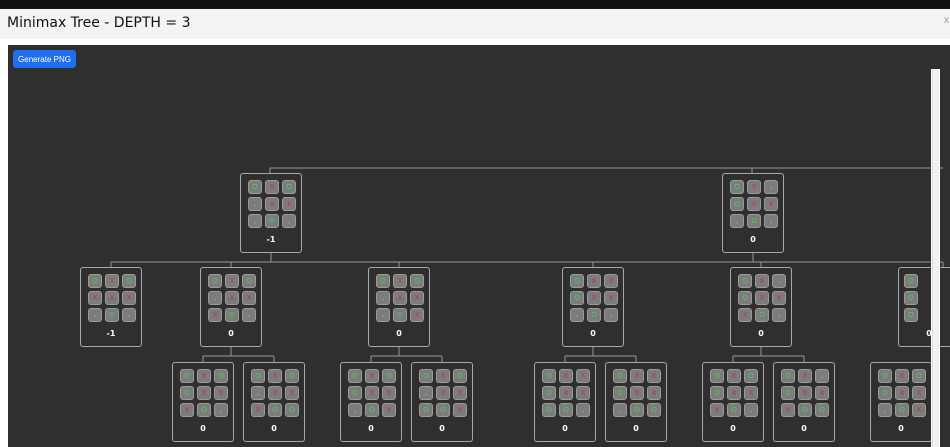  Describe the element at coordinates (946, 20) in the screenshot. I see `close-icon: x` at that location.